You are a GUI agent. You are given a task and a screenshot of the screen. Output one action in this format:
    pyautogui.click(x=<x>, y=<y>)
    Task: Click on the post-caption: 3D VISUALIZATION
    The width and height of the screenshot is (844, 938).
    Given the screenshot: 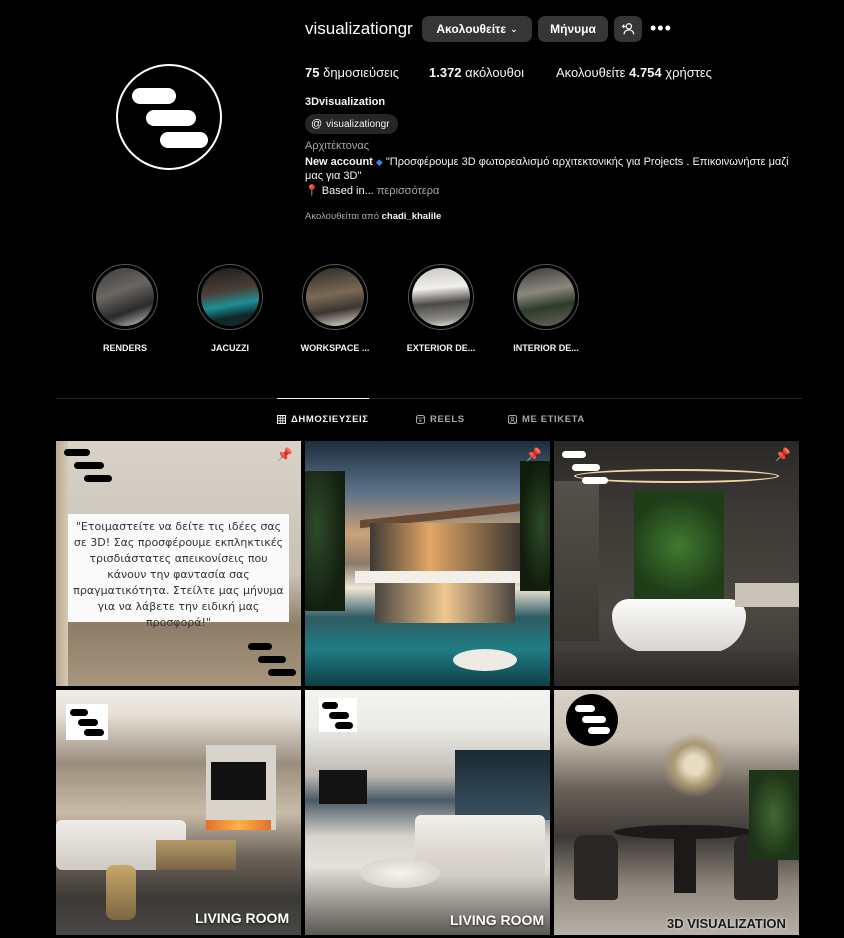 What is the action you would take?
    pyautogui.click(x=726, y=923)
    